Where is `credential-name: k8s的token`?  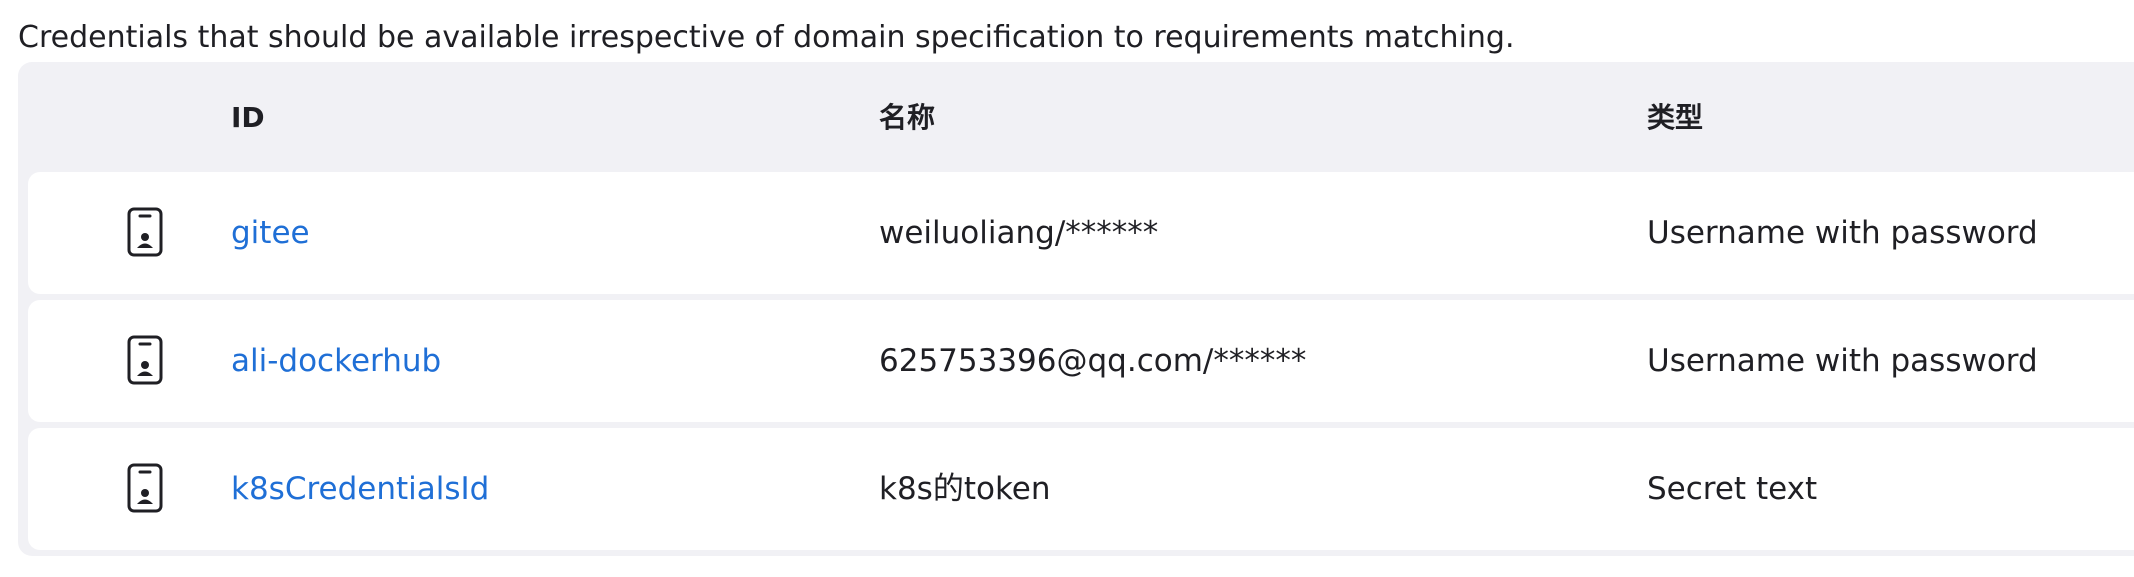
credential-name: k8s的token is located at coordinates (965, 489).